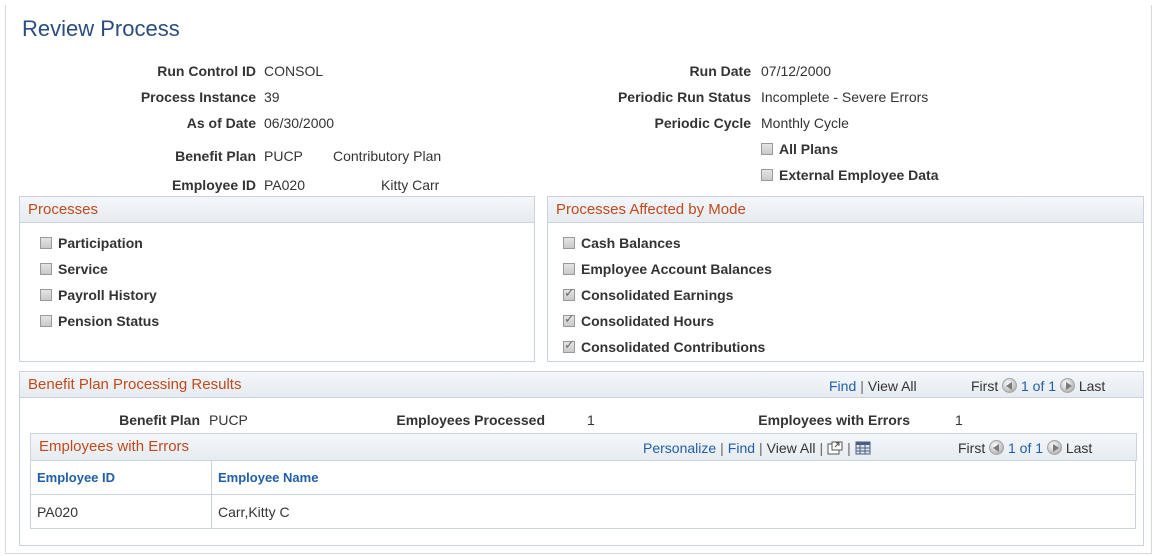  I want to click on affected-item-label: Consolidated Earnings, so click(657, 295).